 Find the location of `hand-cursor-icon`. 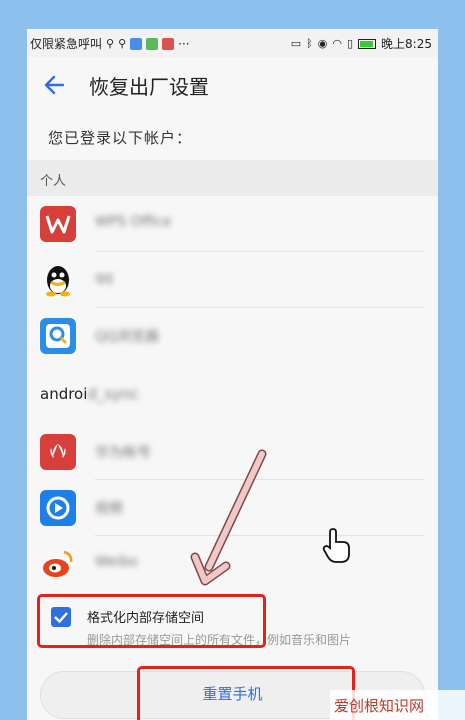

hand-cursor-icon is located at coordinates (336, 545).